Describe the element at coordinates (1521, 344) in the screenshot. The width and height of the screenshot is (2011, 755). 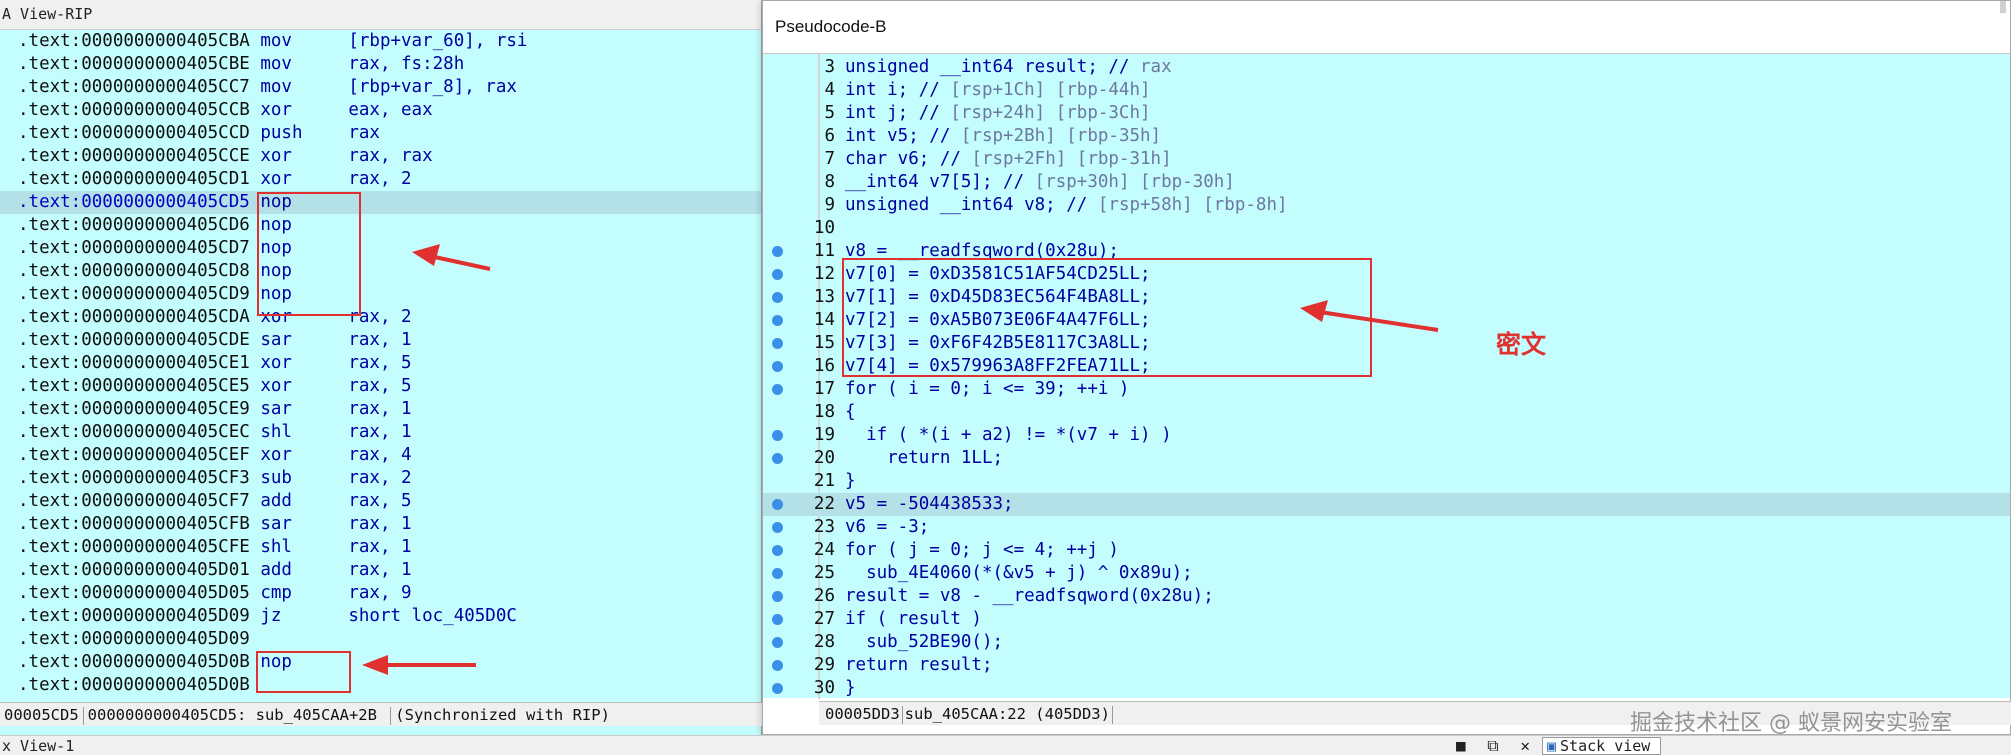
I see `ciphertext-label: 密文` at that location.